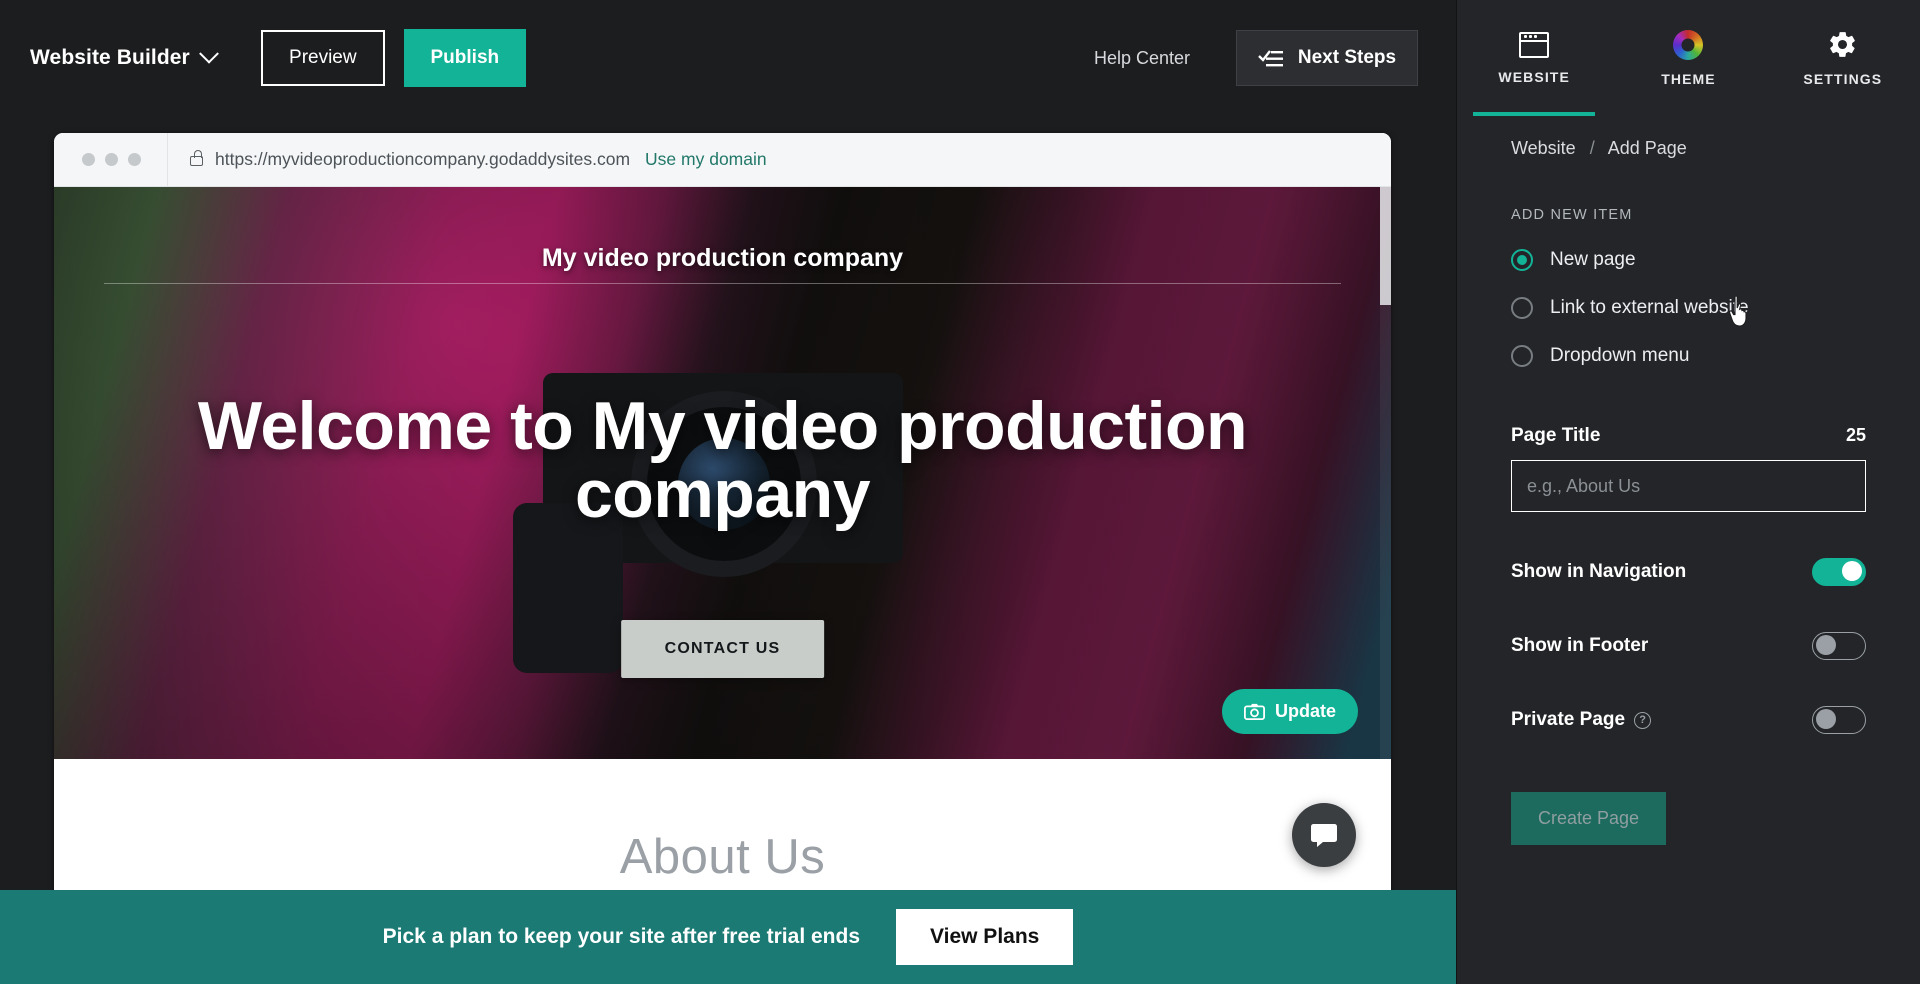 The width and height of the screenshot is (1920, 984). I want to click on next-steps-button: Next Steps, so click(1327, 58).